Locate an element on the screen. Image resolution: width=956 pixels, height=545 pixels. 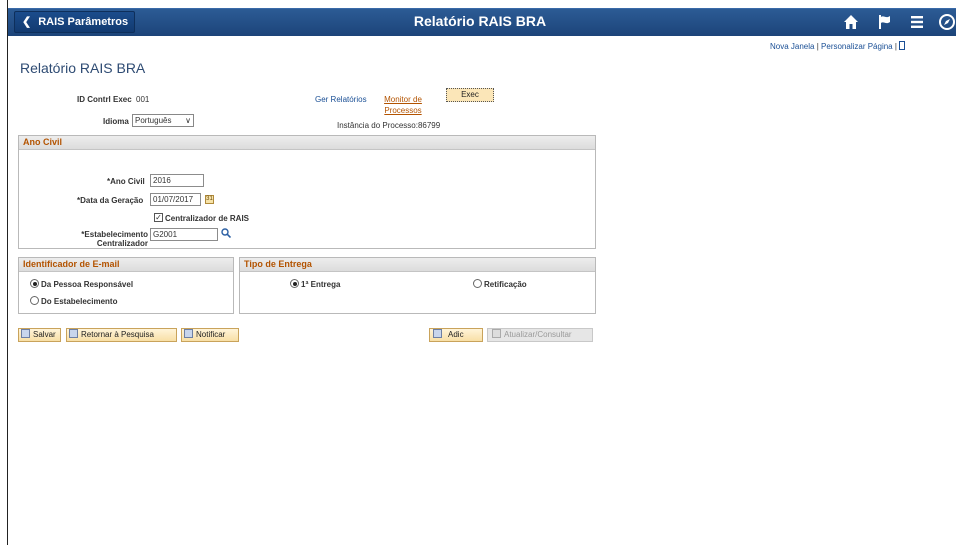
page-title: Relatório RAIS BRA is located at coordinates (83, 68).